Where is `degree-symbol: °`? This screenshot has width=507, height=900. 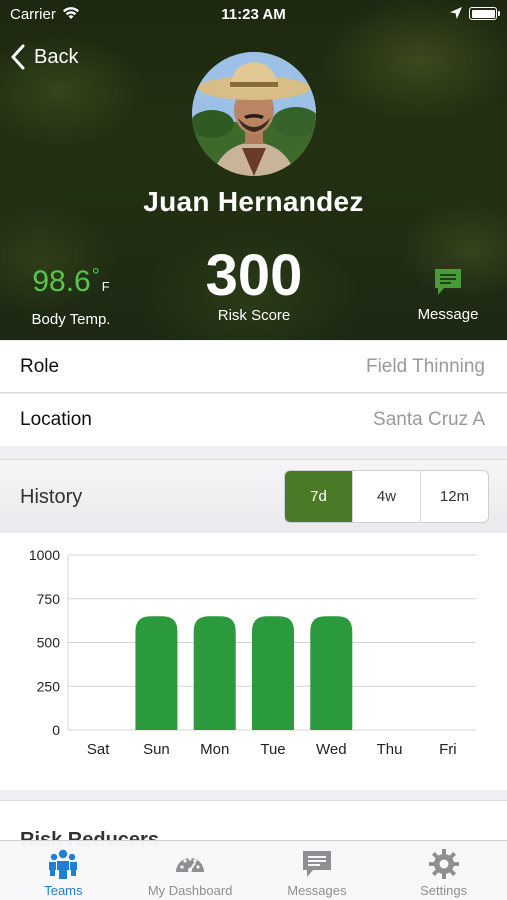
degree-symbol: ° is located at coordinates (95, 276).